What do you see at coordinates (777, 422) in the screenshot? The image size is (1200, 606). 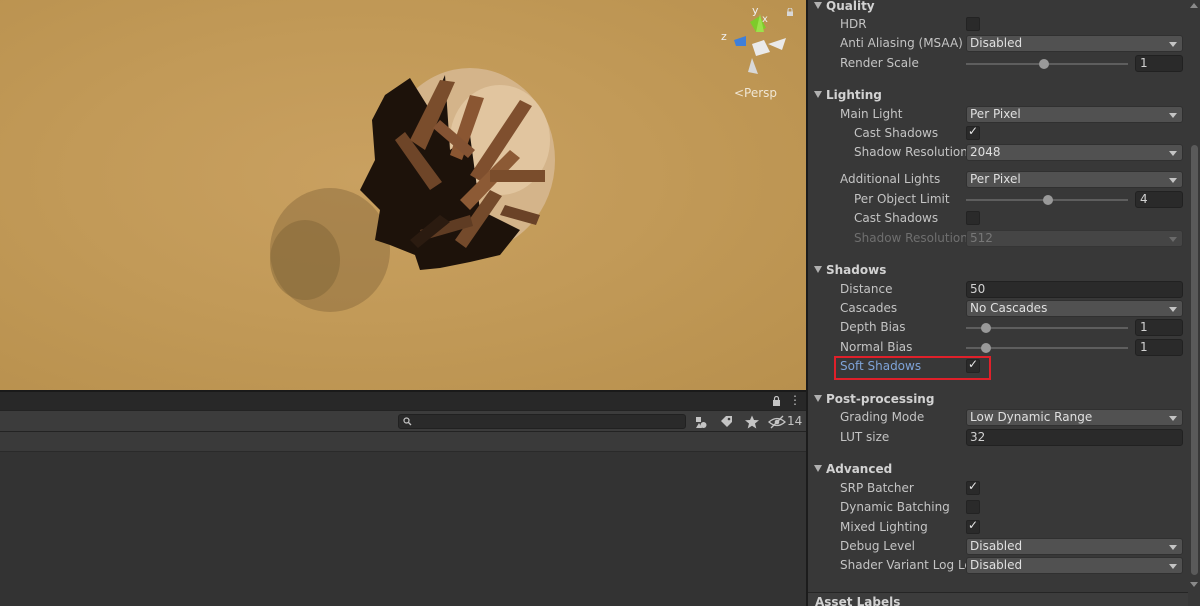 I see `hidden-packages-eye-icon` at bounding box center [777, 422].